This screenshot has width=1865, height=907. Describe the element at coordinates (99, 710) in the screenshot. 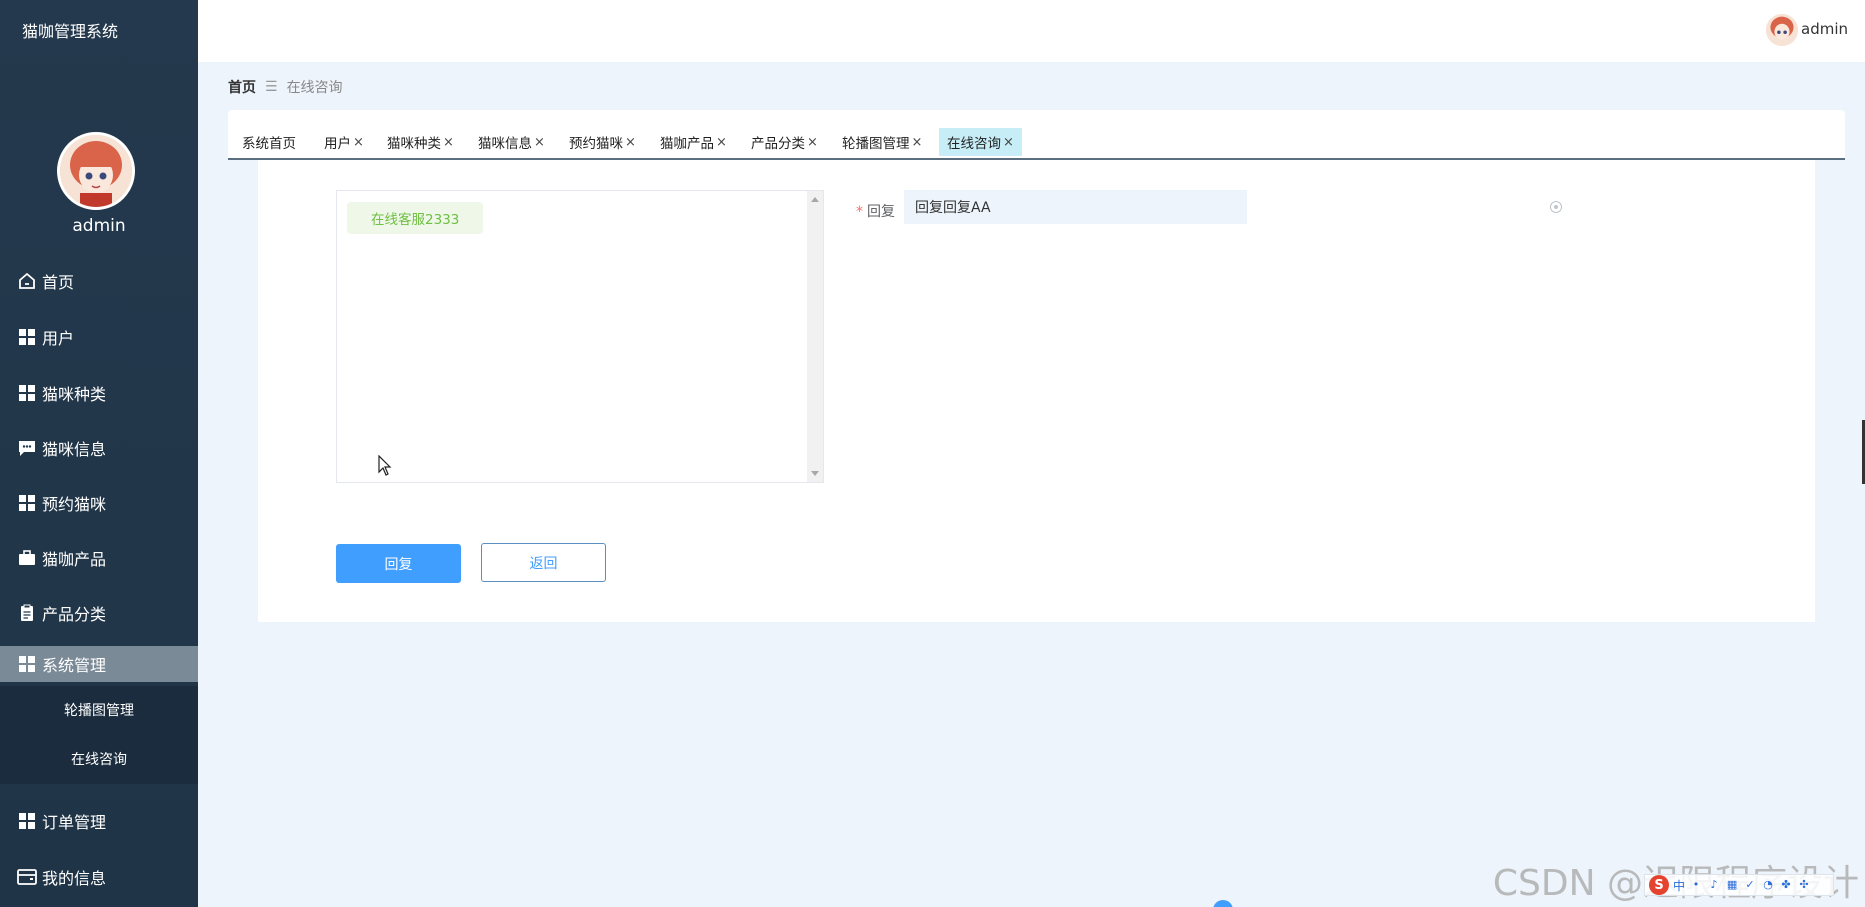

I see `sidebar-subitem-carousel: 轮播图管理` at that location.